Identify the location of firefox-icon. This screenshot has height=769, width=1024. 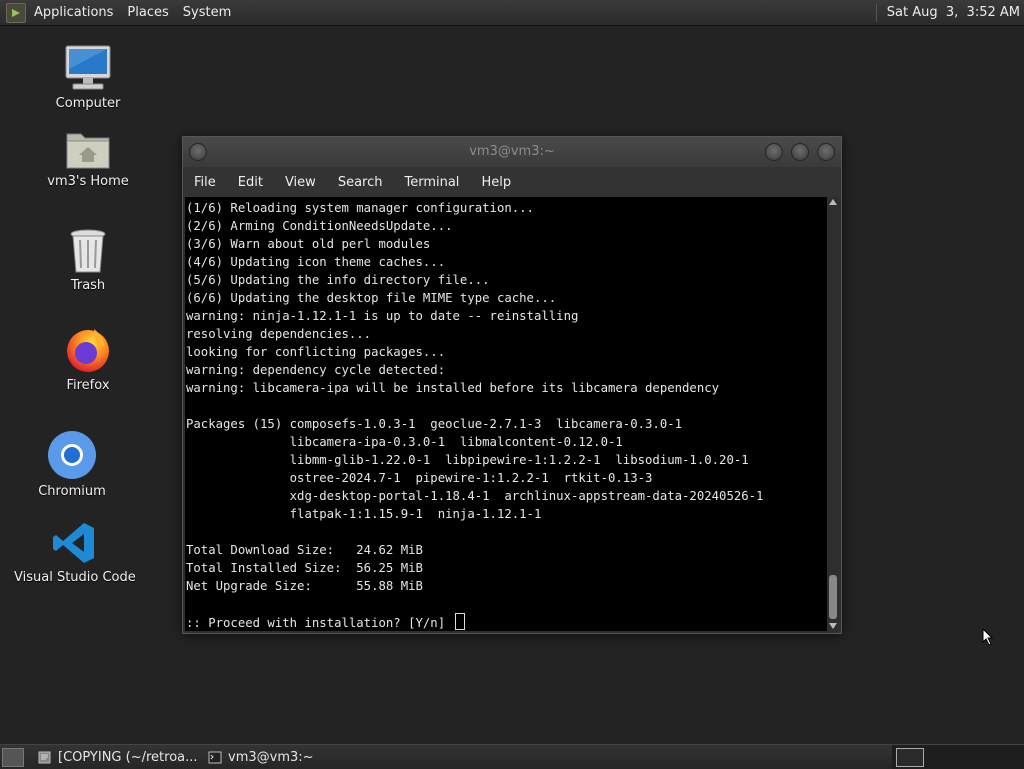
(88, 350).